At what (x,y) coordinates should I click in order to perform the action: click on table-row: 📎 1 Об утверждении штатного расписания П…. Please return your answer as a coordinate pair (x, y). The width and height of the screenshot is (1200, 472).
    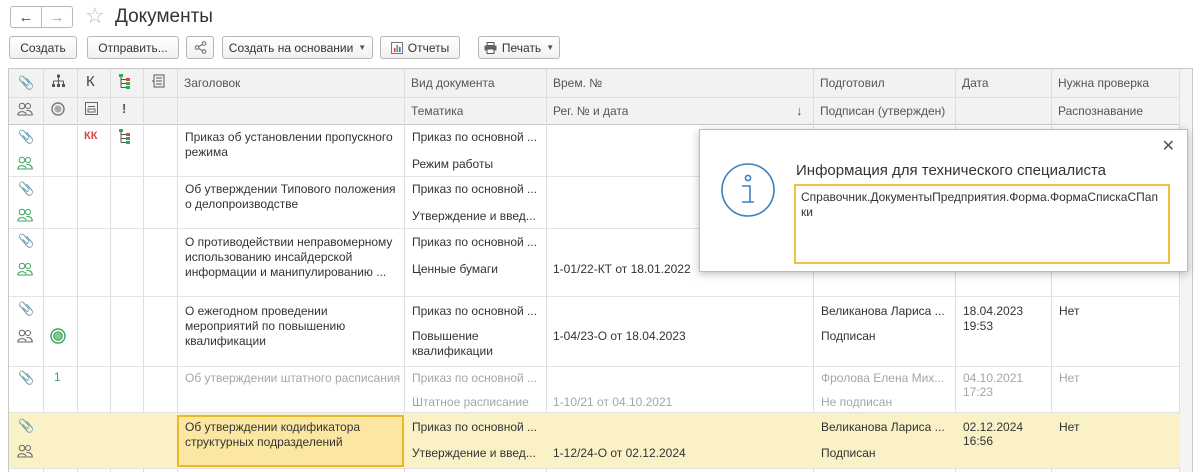
    Looking at the image, I should click on (600, 390).